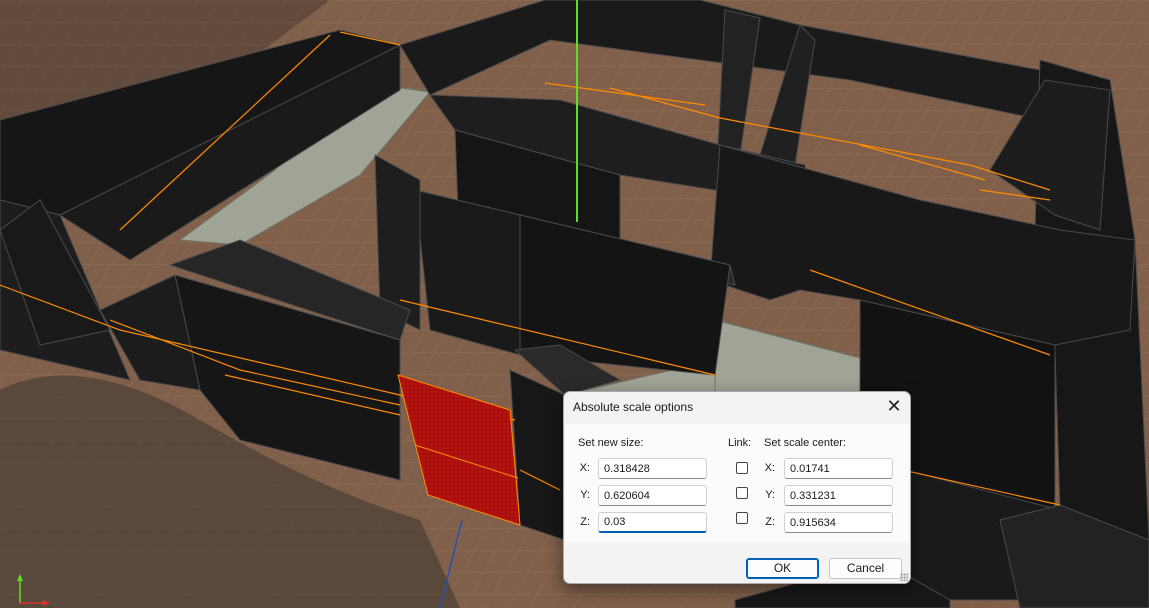  Describe the element at coordinates (611, 443) in the screenshot. I see `set-new-size-label: Set new size:` at that location.